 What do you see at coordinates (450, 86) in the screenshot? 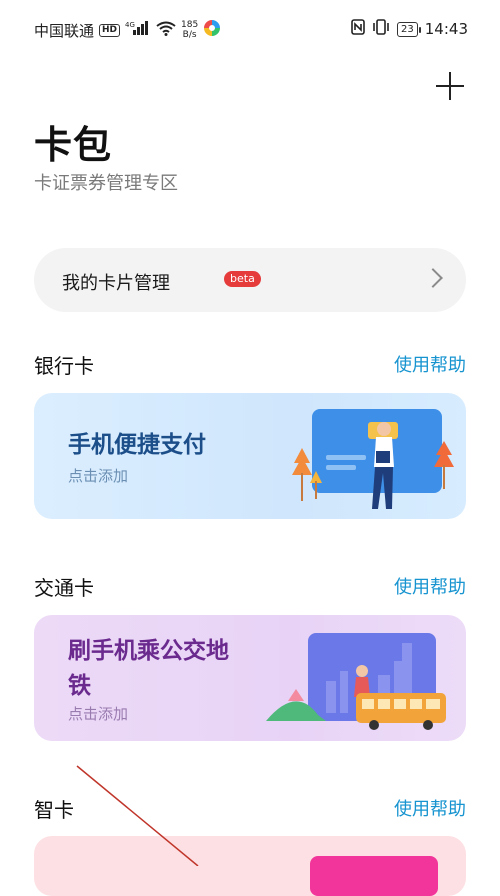
I see `add-card-button` at bounding box center [450, 86].